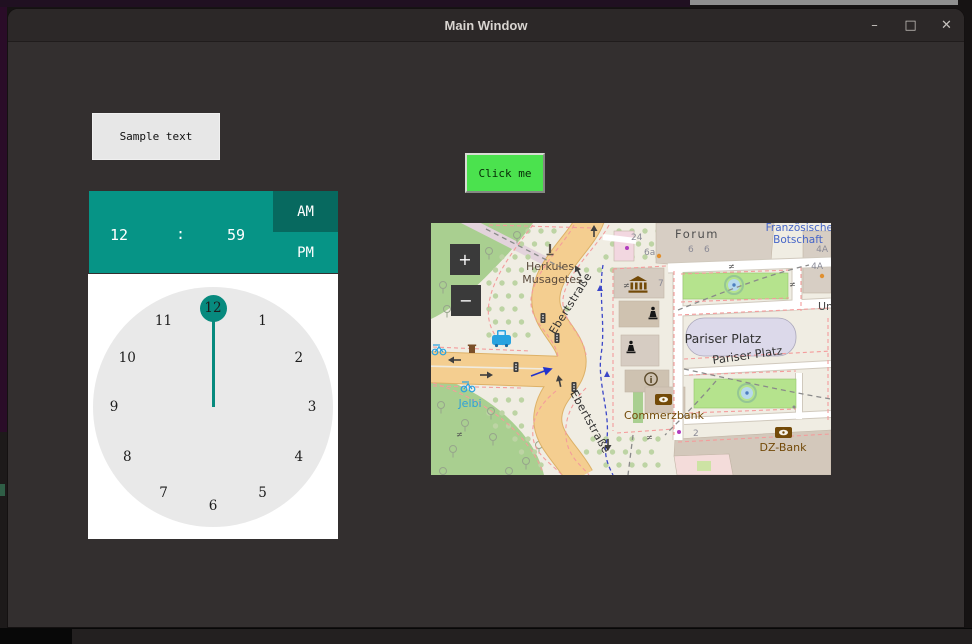  I want to click on forum-label: Forum, so click(697, 234).